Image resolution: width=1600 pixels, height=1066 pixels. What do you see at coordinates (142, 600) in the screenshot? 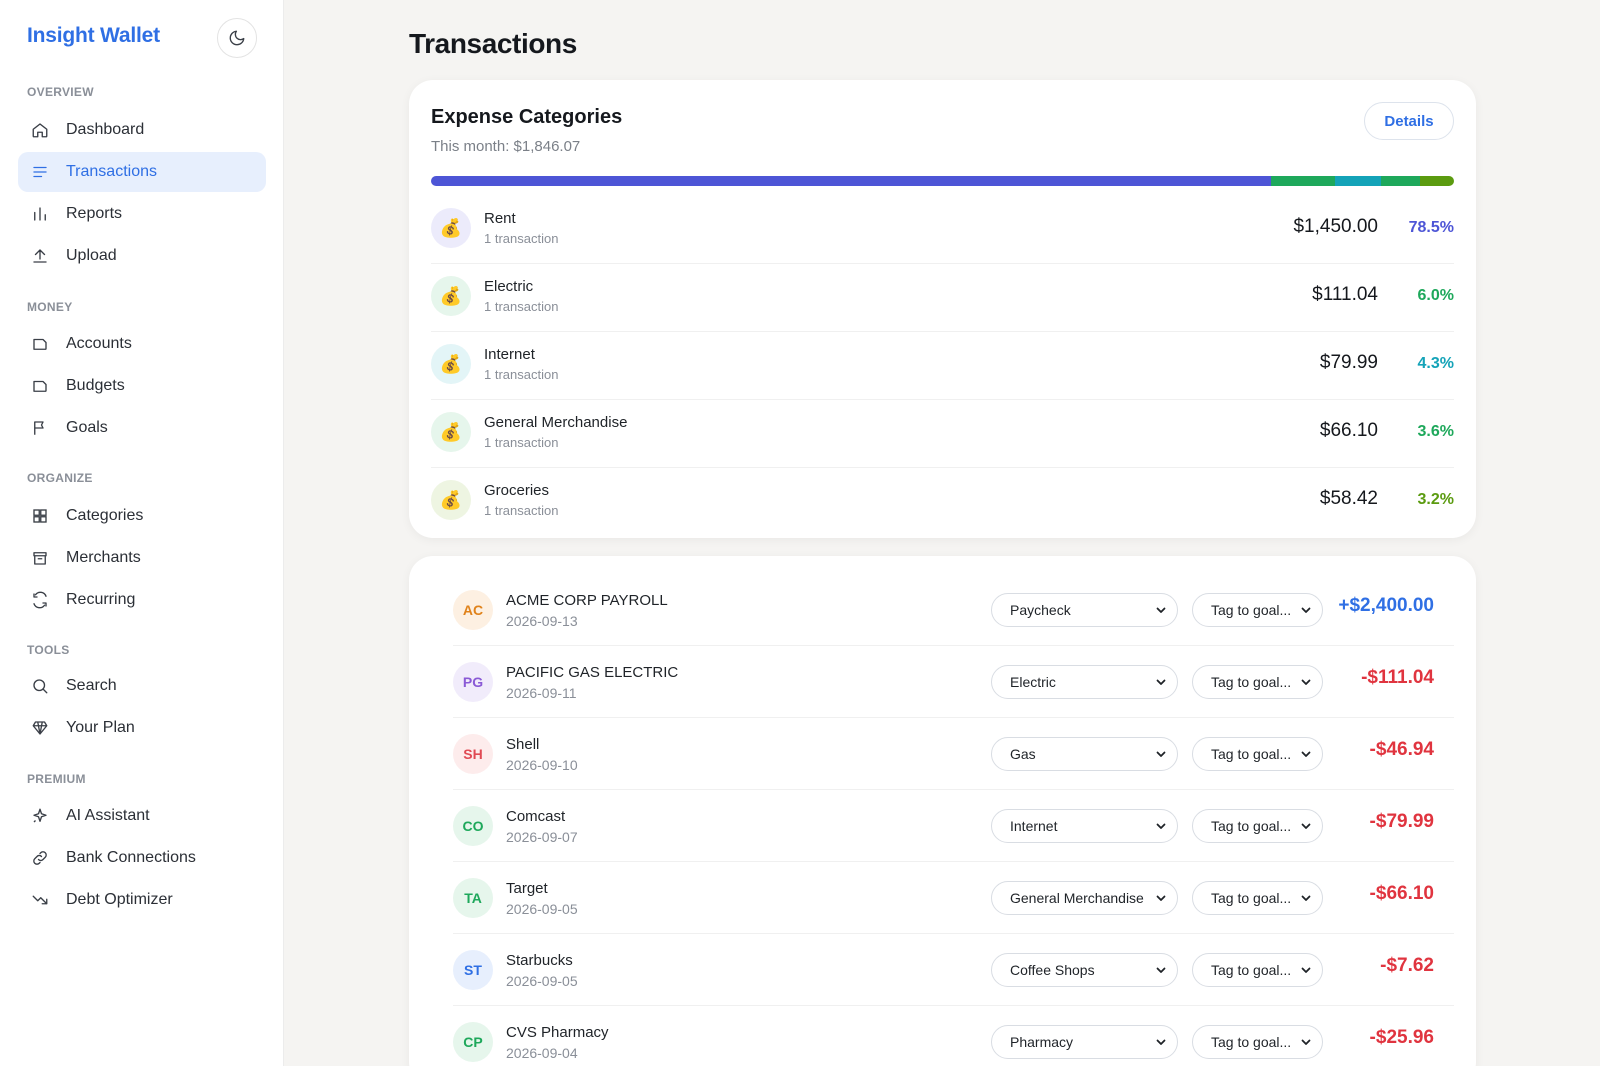
I see `sidebar-item-recurring: Recurring` at bounding box center [142, 600].